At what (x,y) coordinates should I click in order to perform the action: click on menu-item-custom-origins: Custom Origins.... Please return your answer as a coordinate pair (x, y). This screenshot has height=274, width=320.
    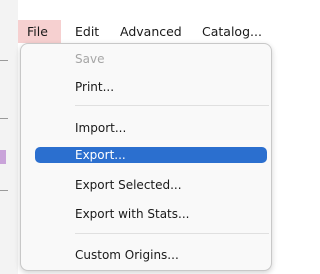
    Looking at the image, I should click on (151, 255).